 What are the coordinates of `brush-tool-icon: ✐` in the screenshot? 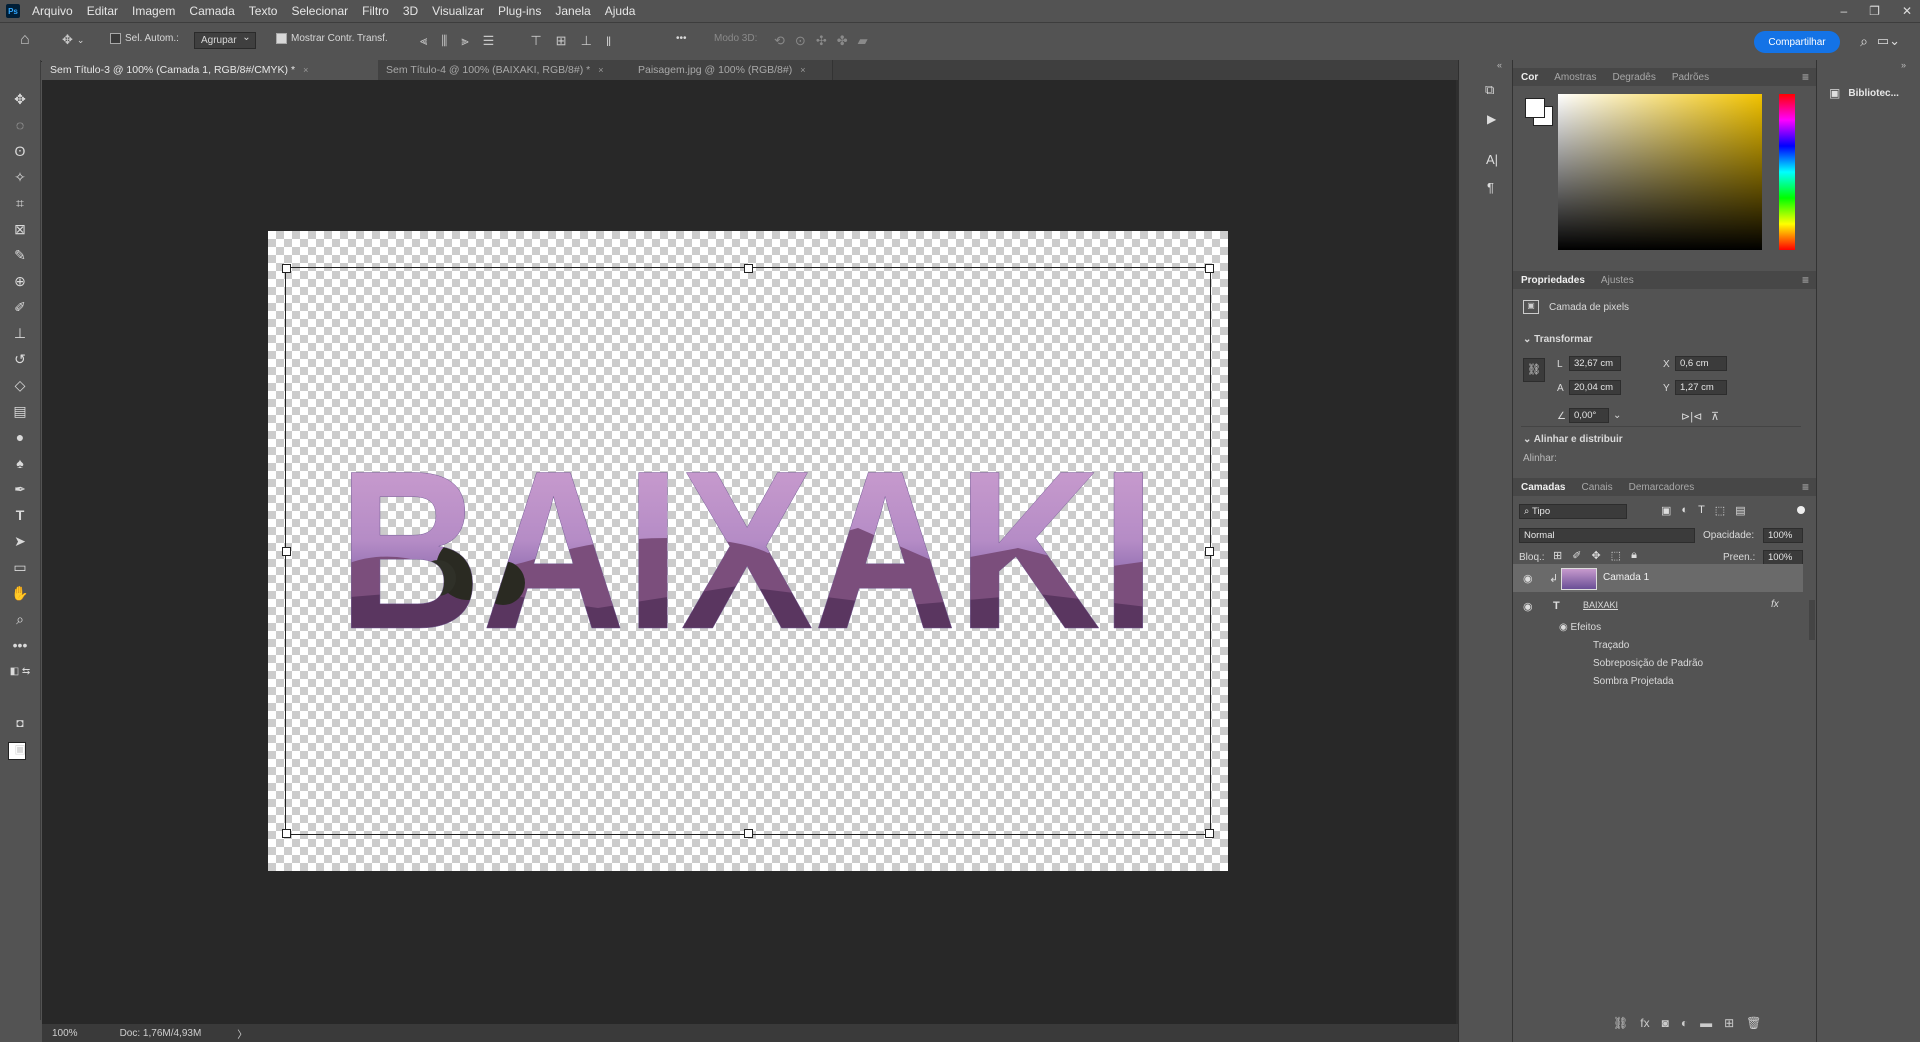 It's located at (20, 307).